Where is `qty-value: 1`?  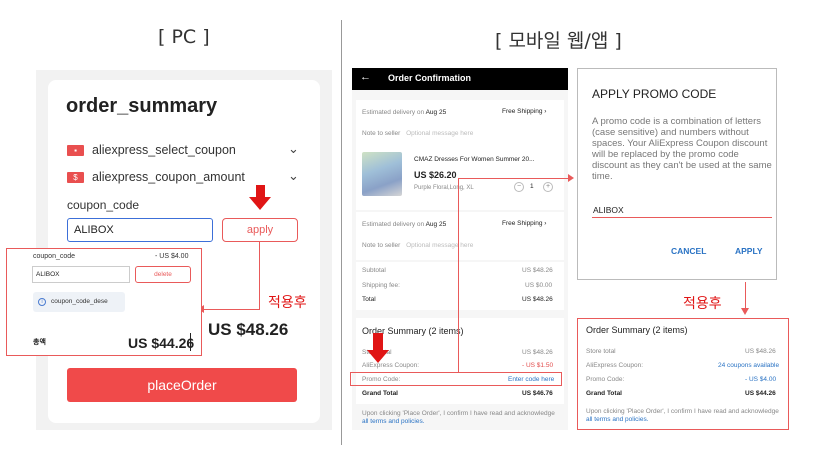
qty-value: 1 is located at coordinates (532, 186).